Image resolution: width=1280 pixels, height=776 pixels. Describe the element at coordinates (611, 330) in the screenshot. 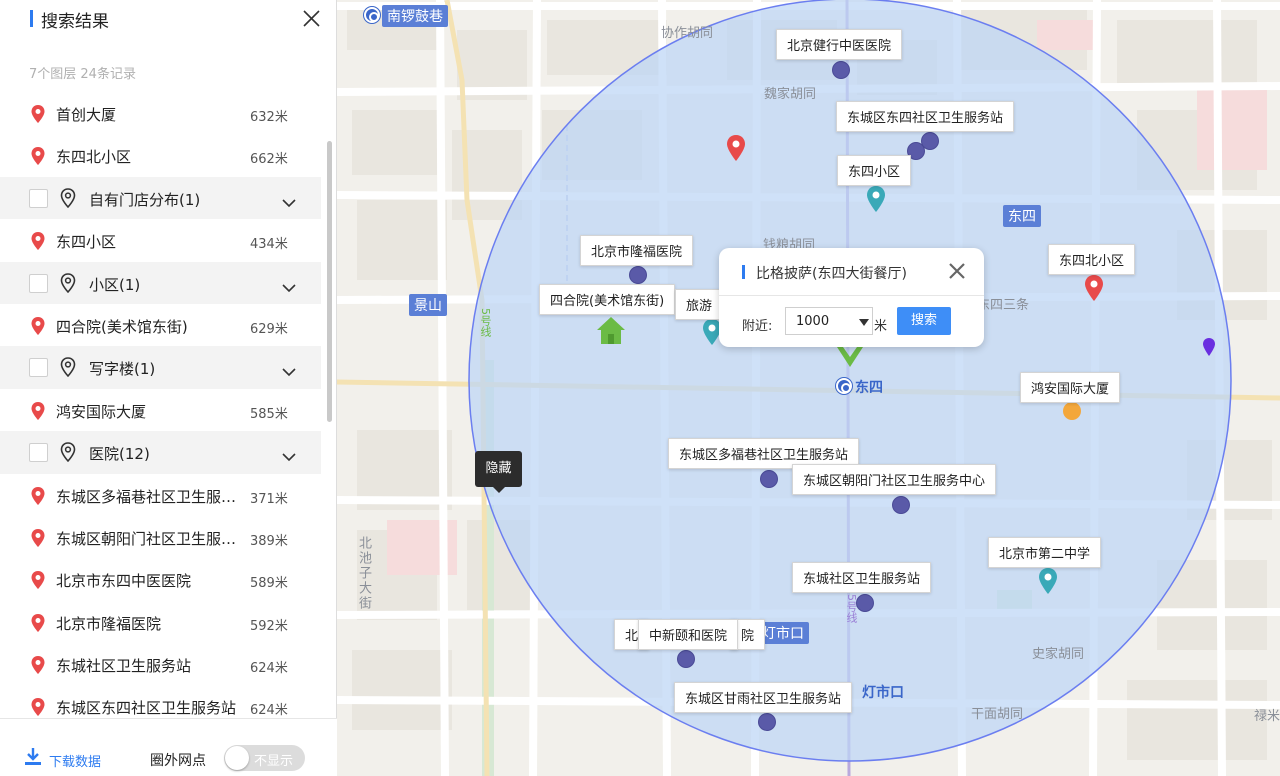

I see `house-icon` at that location.